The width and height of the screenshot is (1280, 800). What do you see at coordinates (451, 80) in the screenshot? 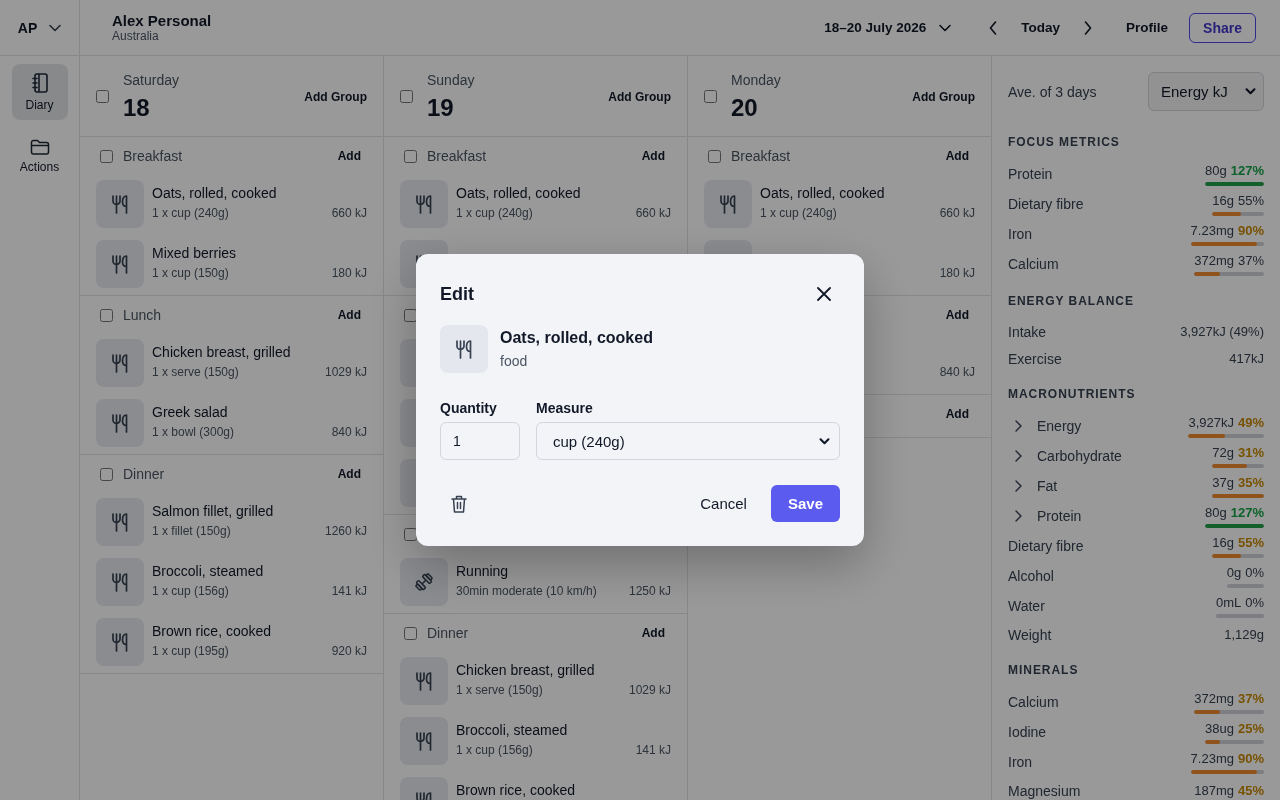
I see `weekday-label: Sunday` at bounding box center [451, 80].